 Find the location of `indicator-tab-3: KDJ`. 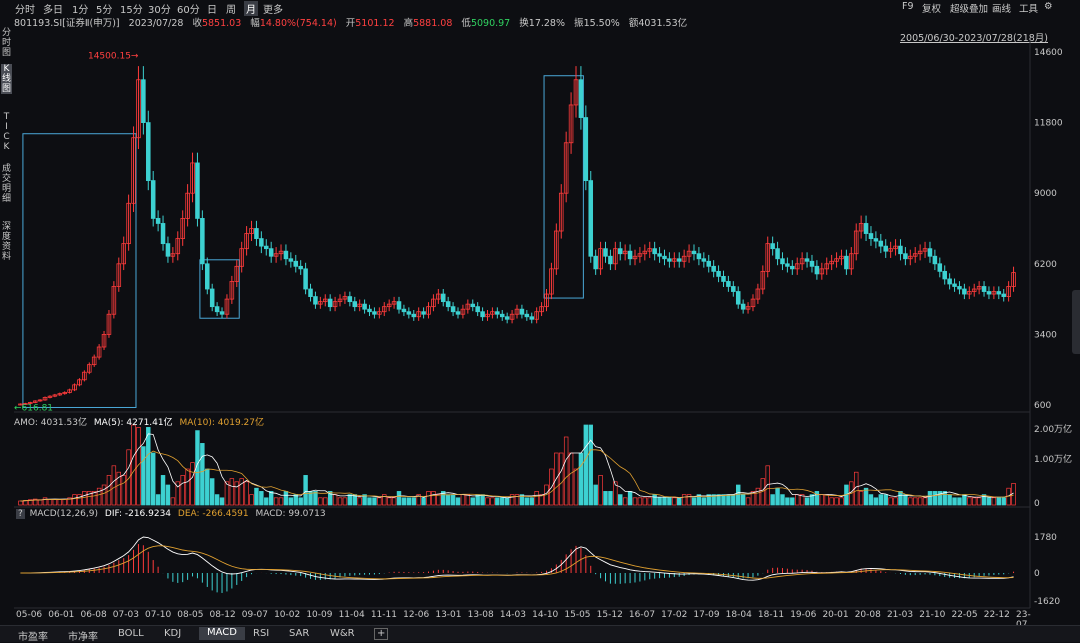

indicator-tab-3: KDJ is located at coordinates (172, 633).